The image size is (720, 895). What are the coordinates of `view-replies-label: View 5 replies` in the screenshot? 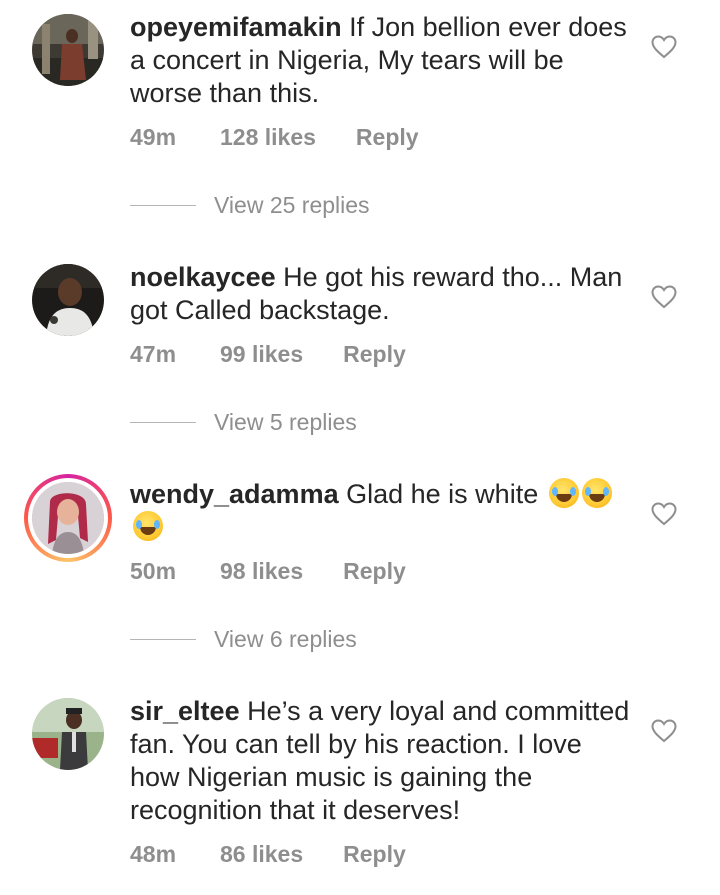 It's located at (285, 421).